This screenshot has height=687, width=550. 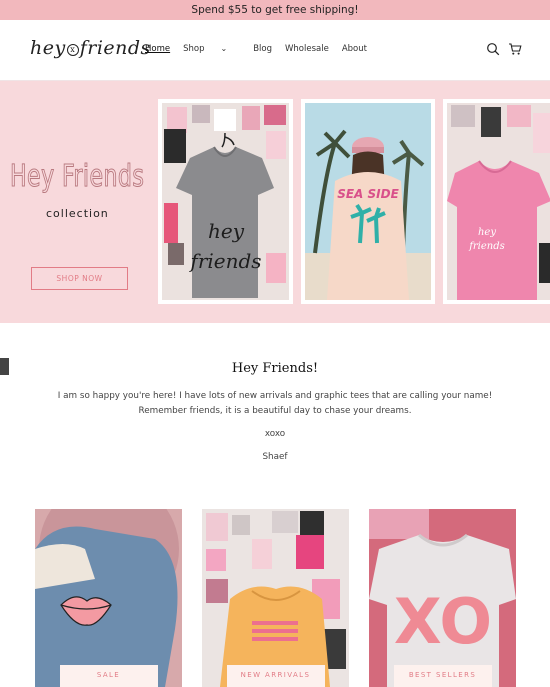 What do you see at coordinates (442, 676) in the screenshot?
I see `collection-label-best-sellers: BEST SELLERS` at bounding box center [442, 676].